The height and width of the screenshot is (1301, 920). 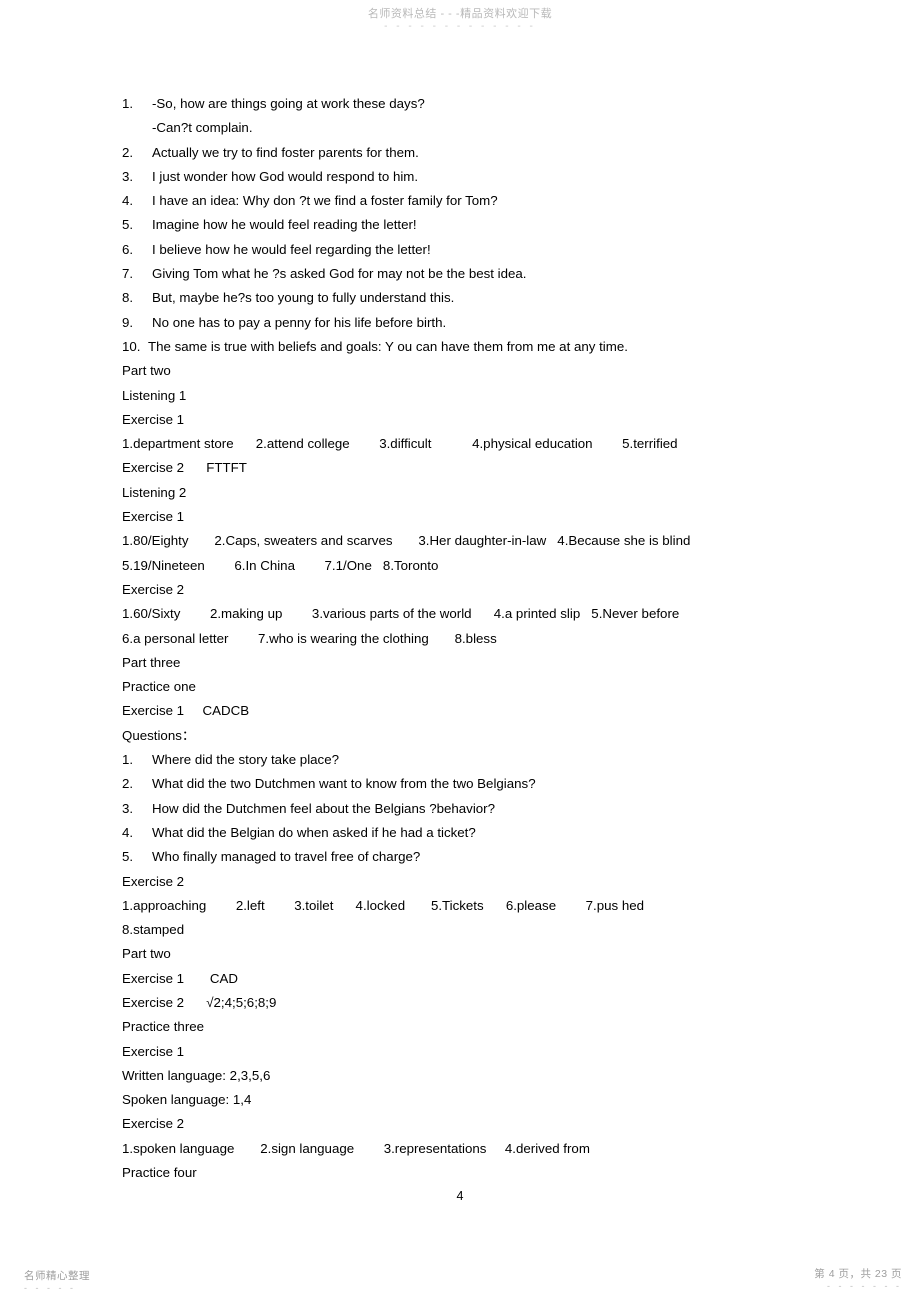 I want to click on sentence-number: 4., so click(x=128, y=201).